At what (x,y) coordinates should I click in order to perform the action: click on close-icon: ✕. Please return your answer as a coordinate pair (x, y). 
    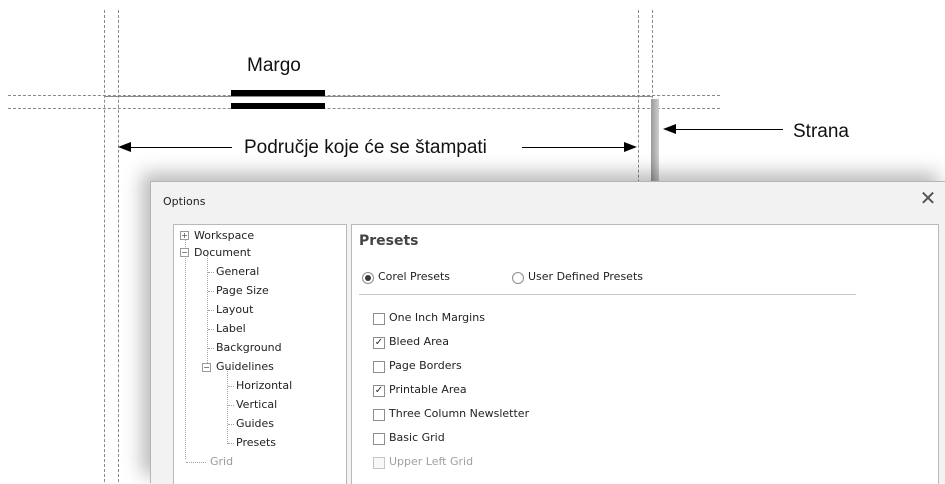
    Looking at the image, I should click on (928, 198).